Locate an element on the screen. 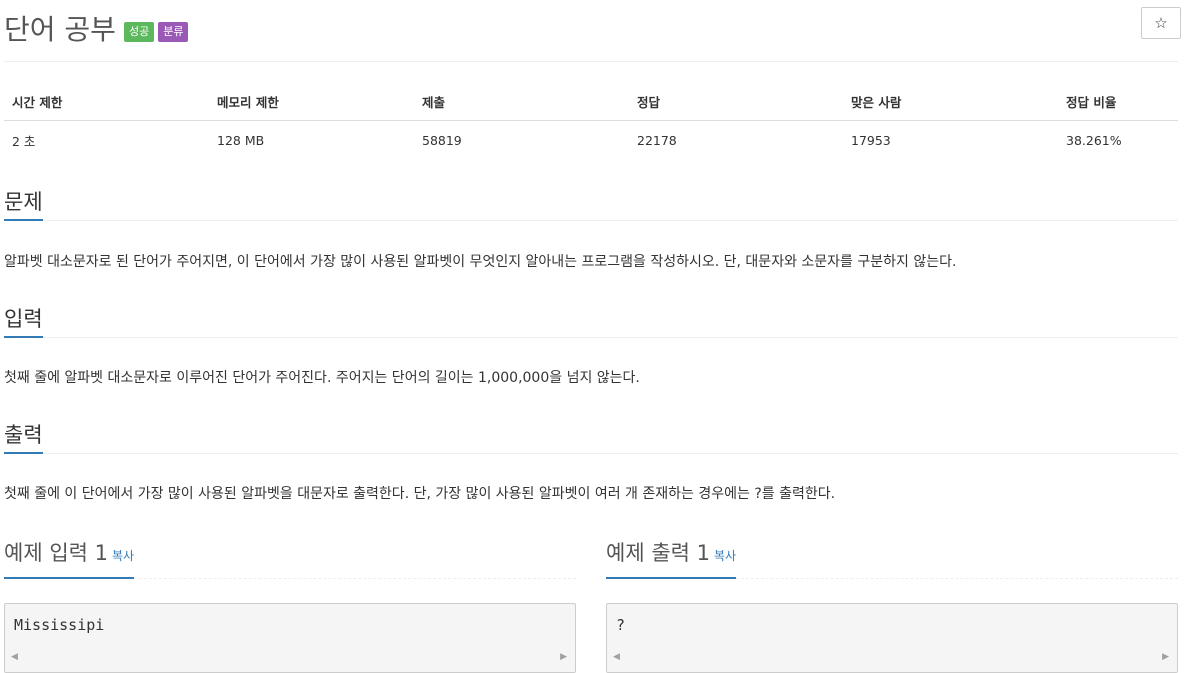  title-row: 단어 공부 성공 분류 is located at coordinates (96, 30).